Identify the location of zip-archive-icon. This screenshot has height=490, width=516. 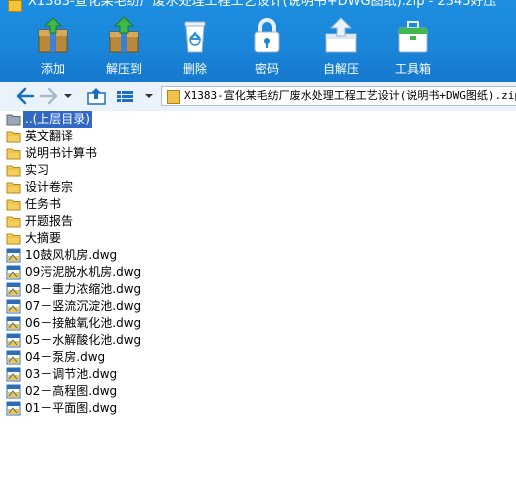
(173, 97).